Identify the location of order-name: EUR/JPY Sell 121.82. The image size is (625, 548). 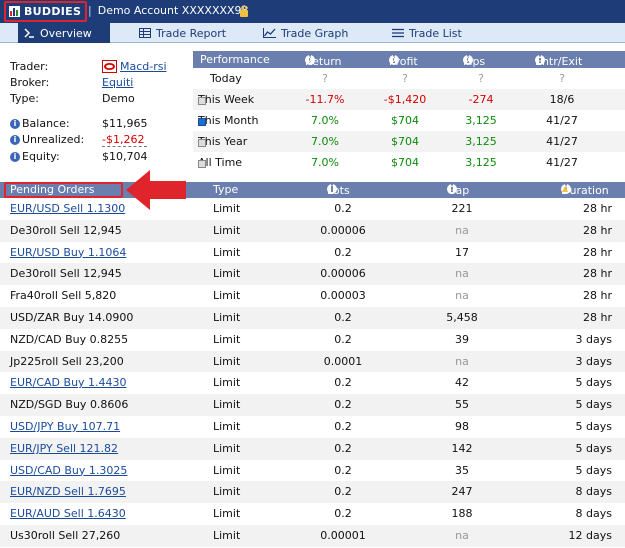
(64, 448).